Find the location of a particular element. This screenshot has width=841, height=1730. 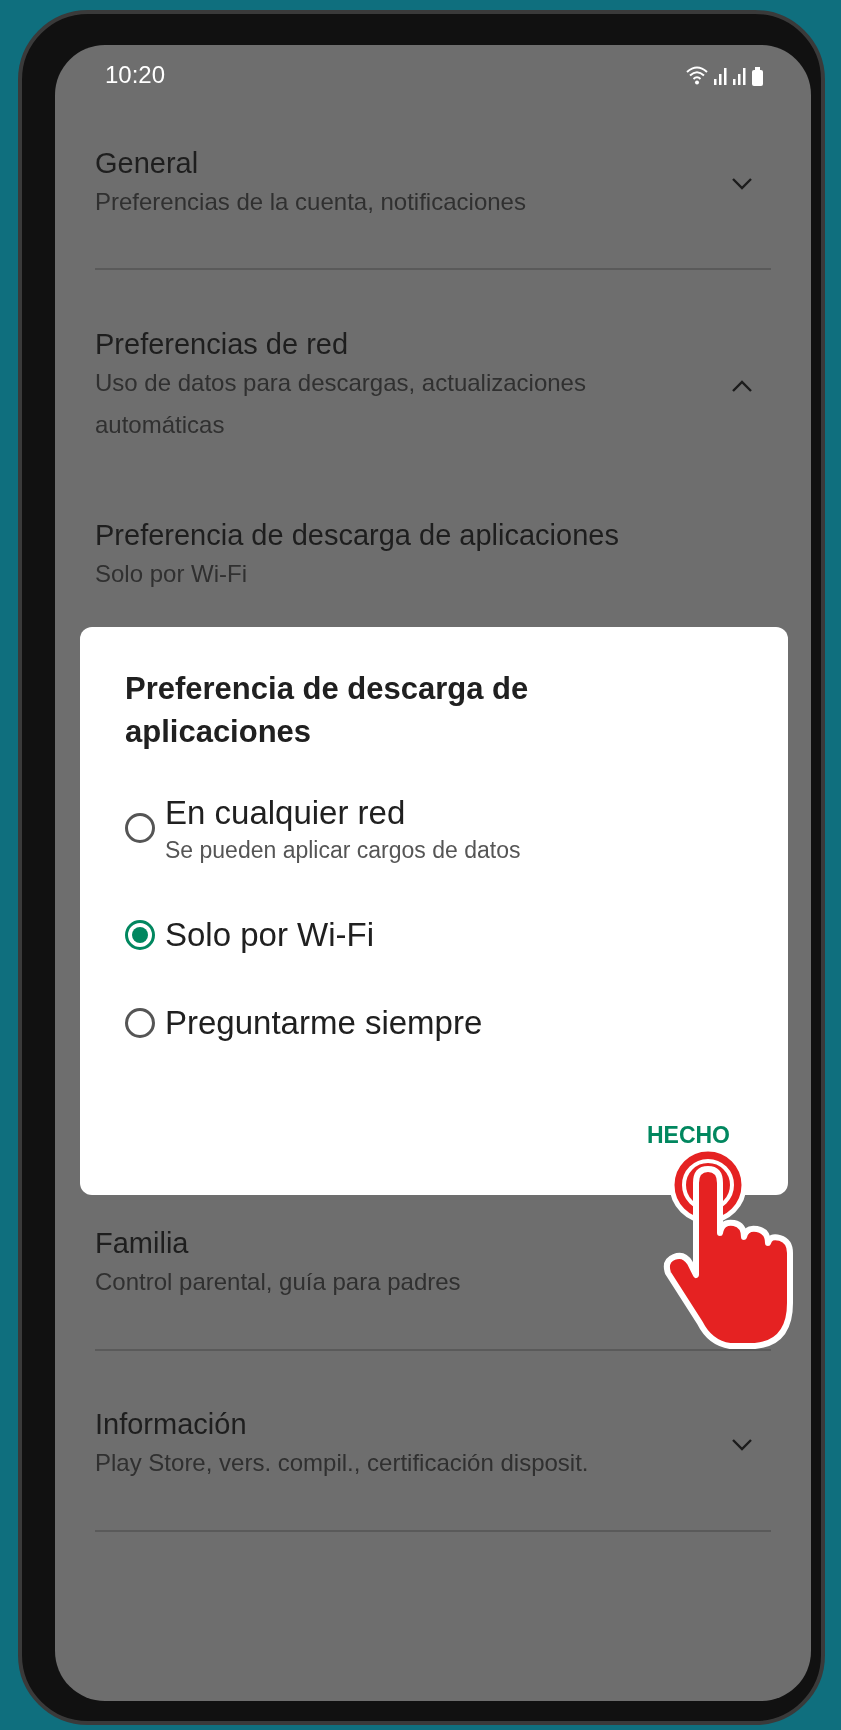

section-subtitle: Play Store, vers. compil., certificación disposit. is located at coordinates (342, 1463).